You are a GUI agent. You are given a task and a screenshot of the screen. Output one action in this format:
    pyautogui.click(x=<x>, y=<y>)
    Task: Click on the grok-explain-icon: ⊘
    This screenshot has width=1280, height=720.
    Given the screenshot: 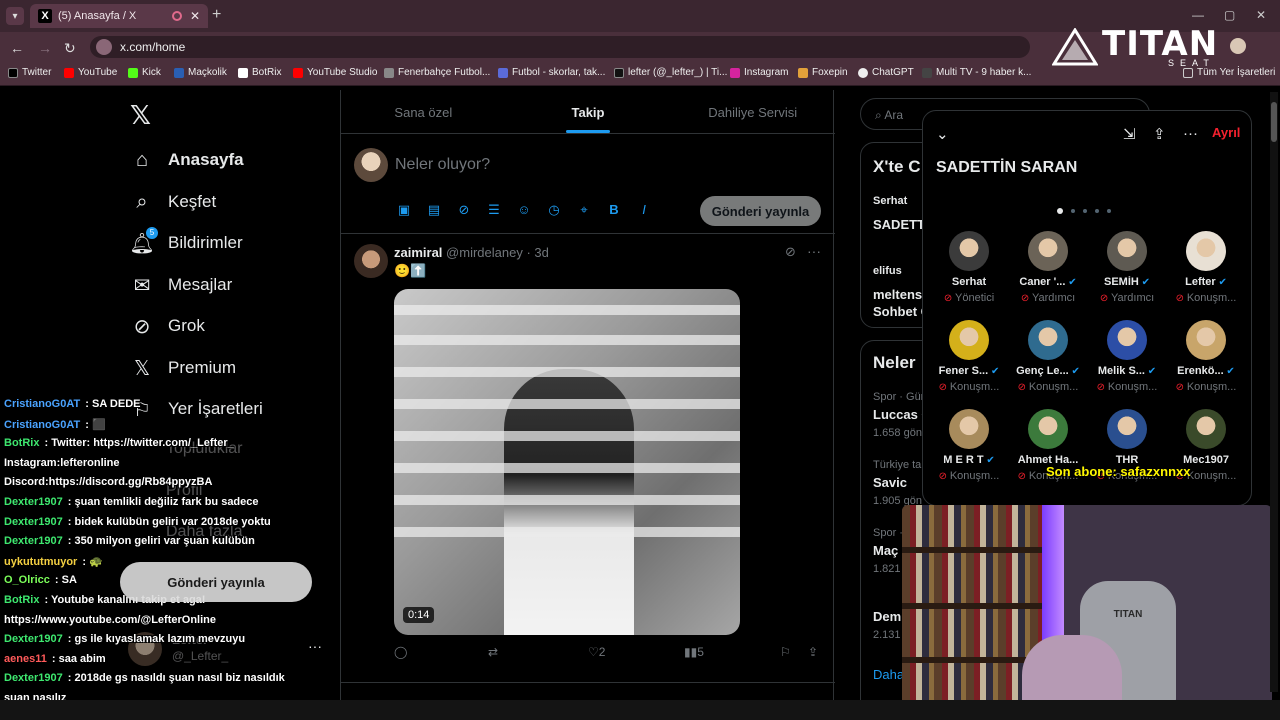 What is the action you would take?
    pyautogui.click(x=790, y=252)
    